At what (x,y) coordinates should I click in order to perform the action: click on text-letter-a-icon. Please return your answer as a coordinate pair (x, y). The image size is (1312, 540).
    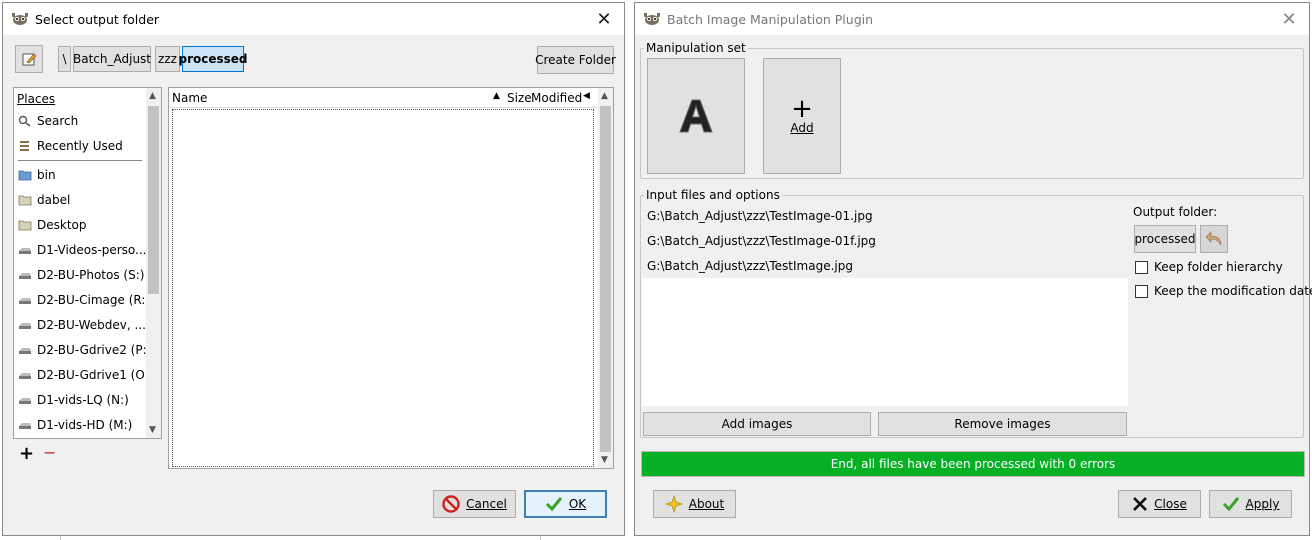
    Looking at the image, I should click on (696, 116).